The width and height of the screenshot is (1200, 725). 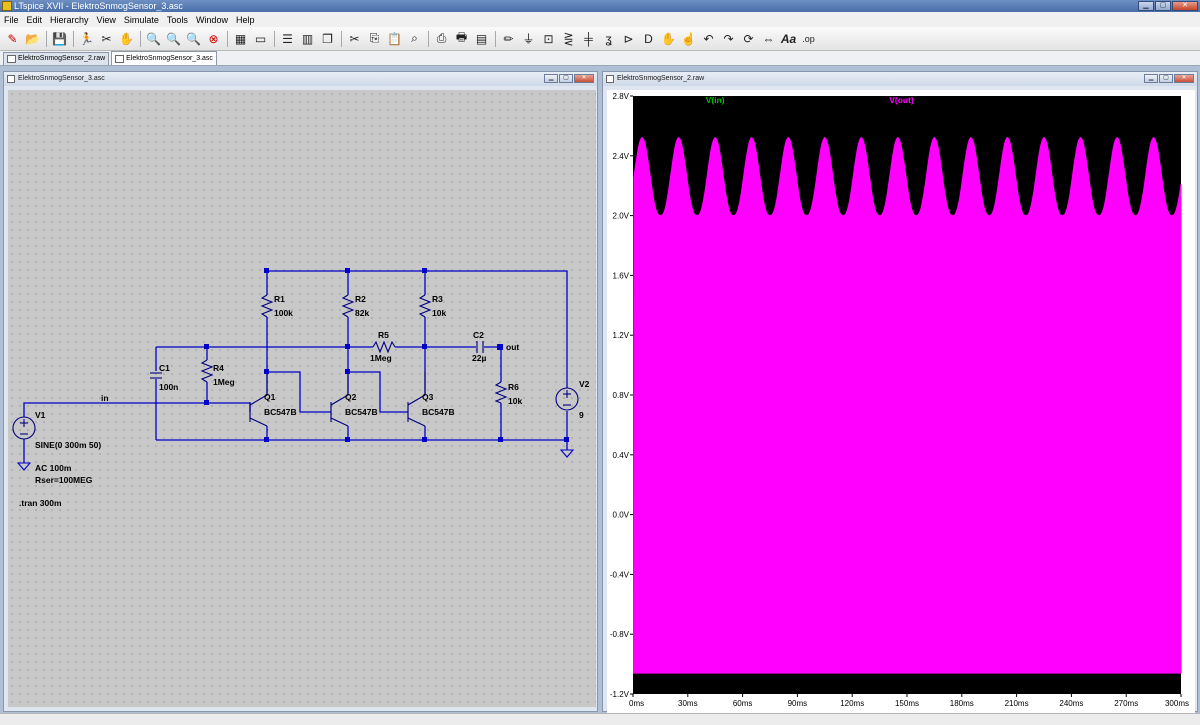 What do you see at coordinates (307, 39) in the screenshot?
I see `tile-vertical-icon: ▥` at bounding box center [307, 39].